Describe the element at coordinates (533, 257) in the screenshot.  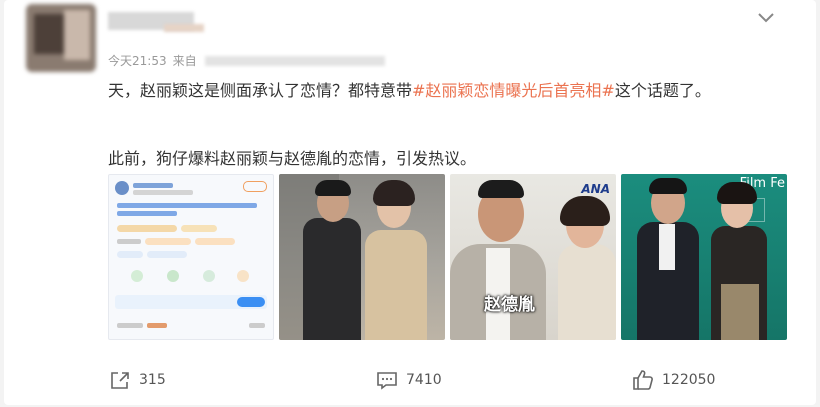
I see `image-thumb-couple-photo-2: ANA 赵德胤` at that location.